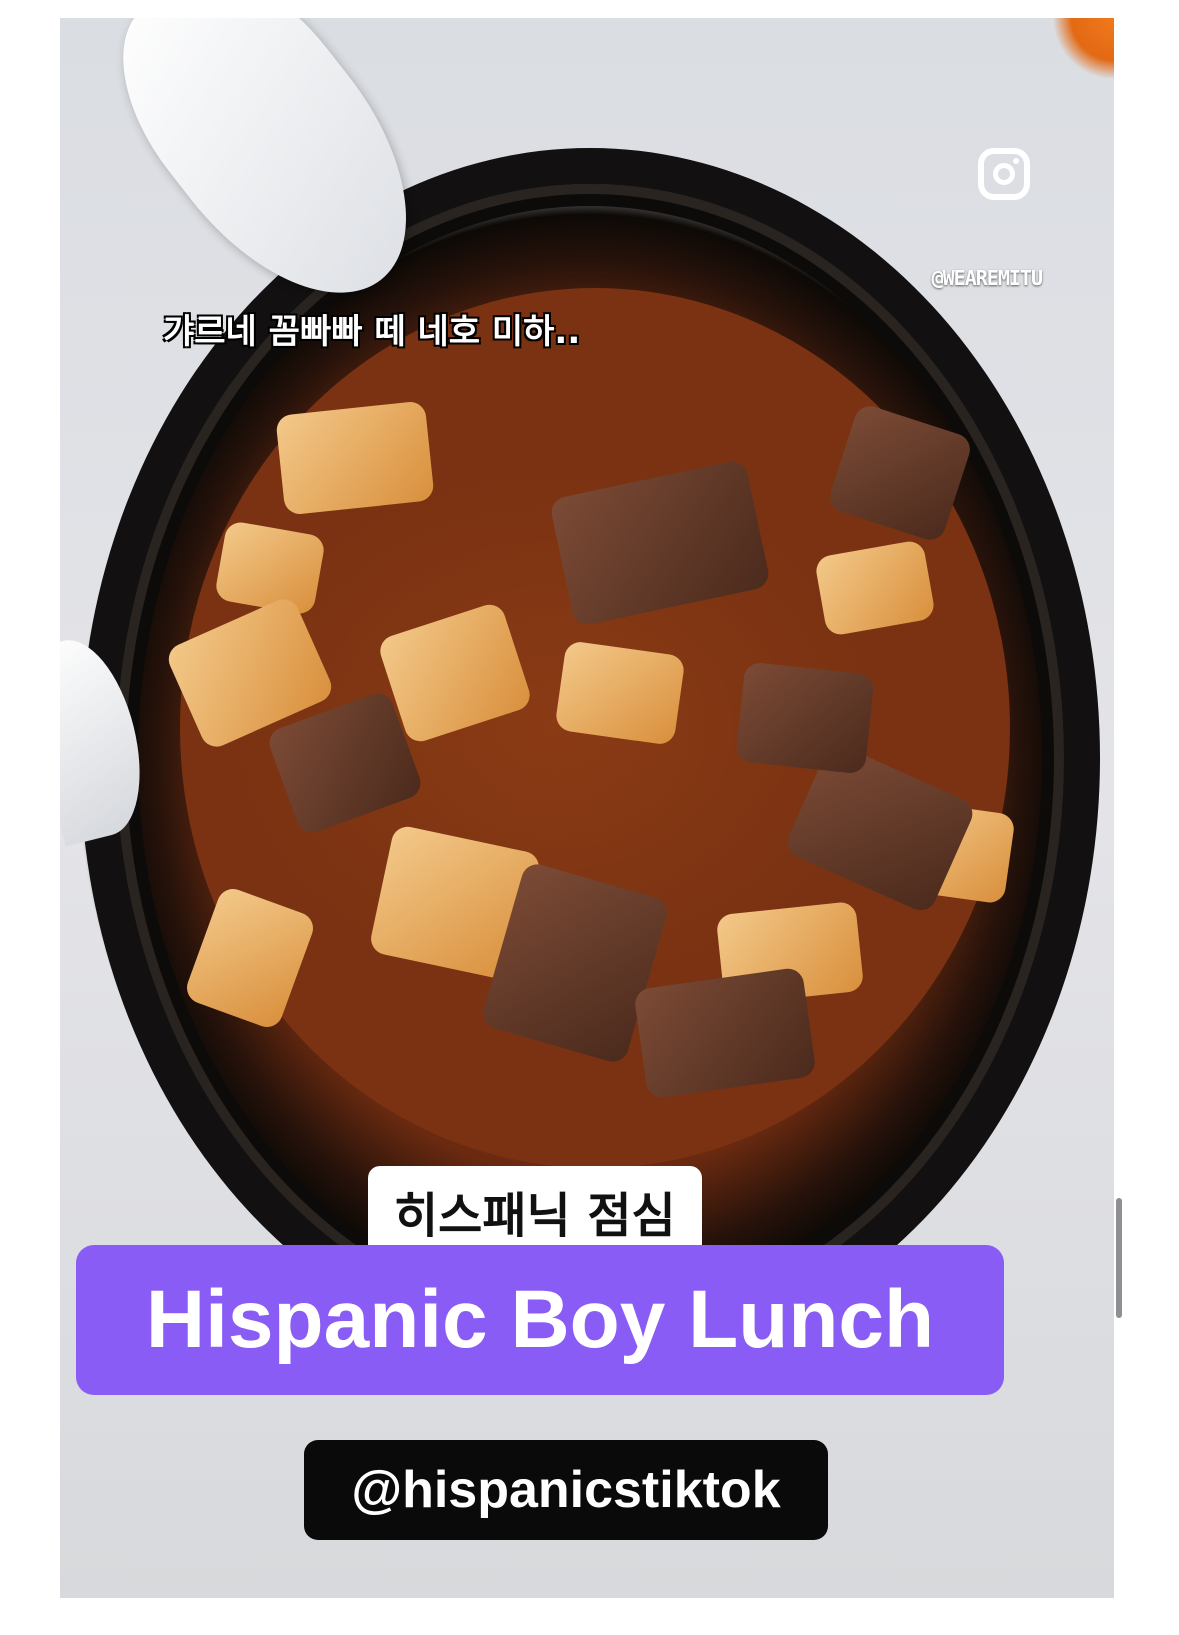 The width and height of the screenshot is (1179, 1635). Describe the element at coordinates (535, 1211) in the screenshot. I see `korean-subtitle: 히스패닉 점심` at that location.